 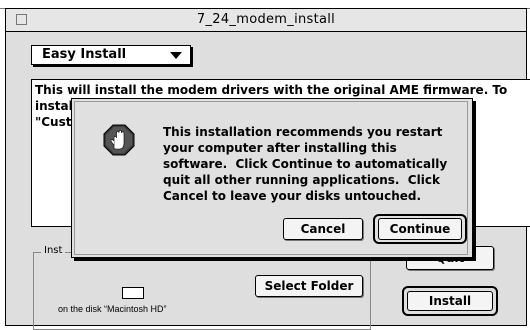 I want to click on install-type-popup: Easy Install, so click(x=111, y=55).